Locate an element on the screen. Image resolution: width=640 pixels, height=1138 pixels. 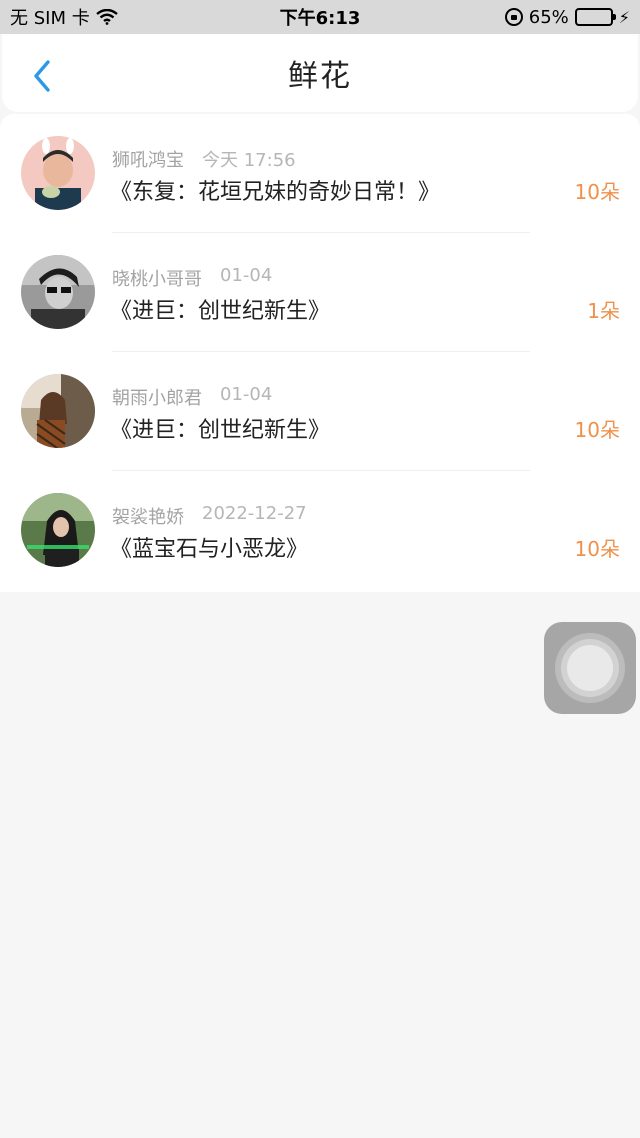
wifi-icon is located at coordinates (106, 16).